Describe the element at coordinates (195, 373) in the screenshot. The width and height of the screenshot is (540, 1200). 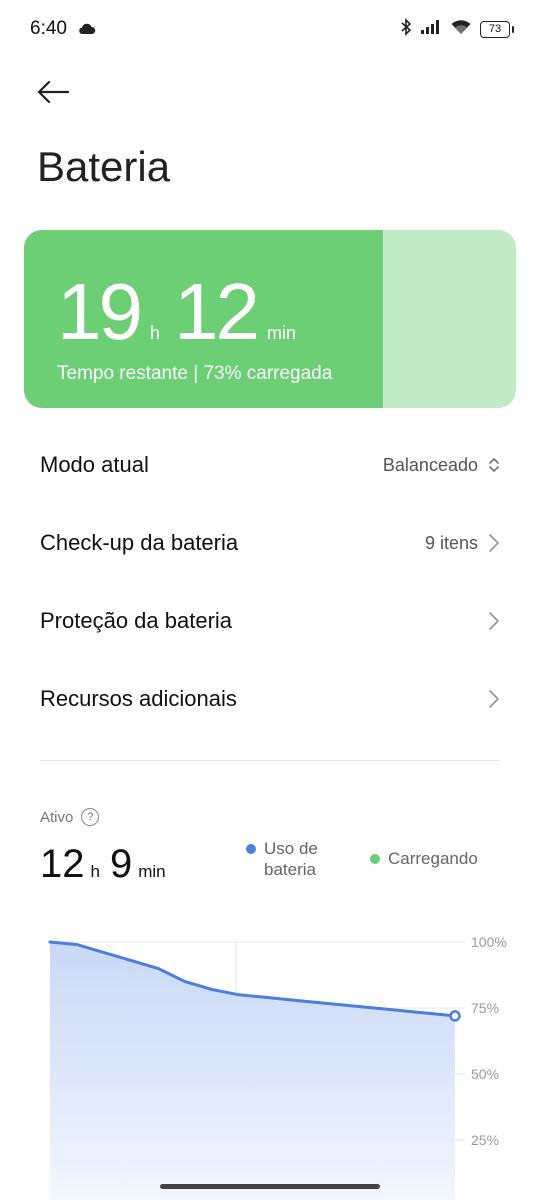
I see `remaining-subtitle: Tempo restante | 73% carregada` at that location.